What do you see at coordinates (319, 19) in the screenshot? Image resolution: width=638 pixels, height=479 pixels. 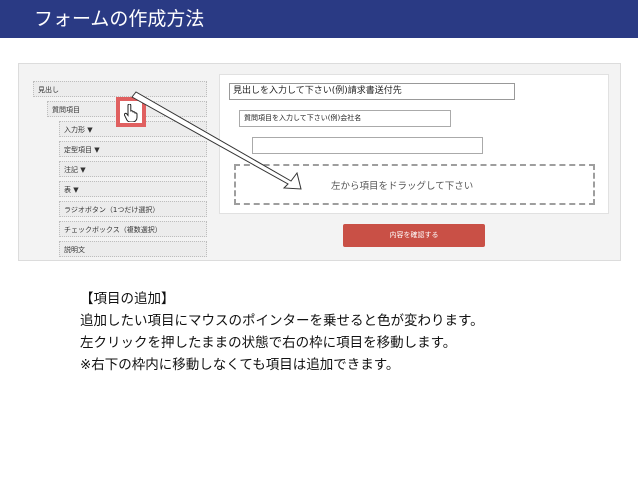 I see `page-header: フォームの作成方法` at bounding box center [319, 19].